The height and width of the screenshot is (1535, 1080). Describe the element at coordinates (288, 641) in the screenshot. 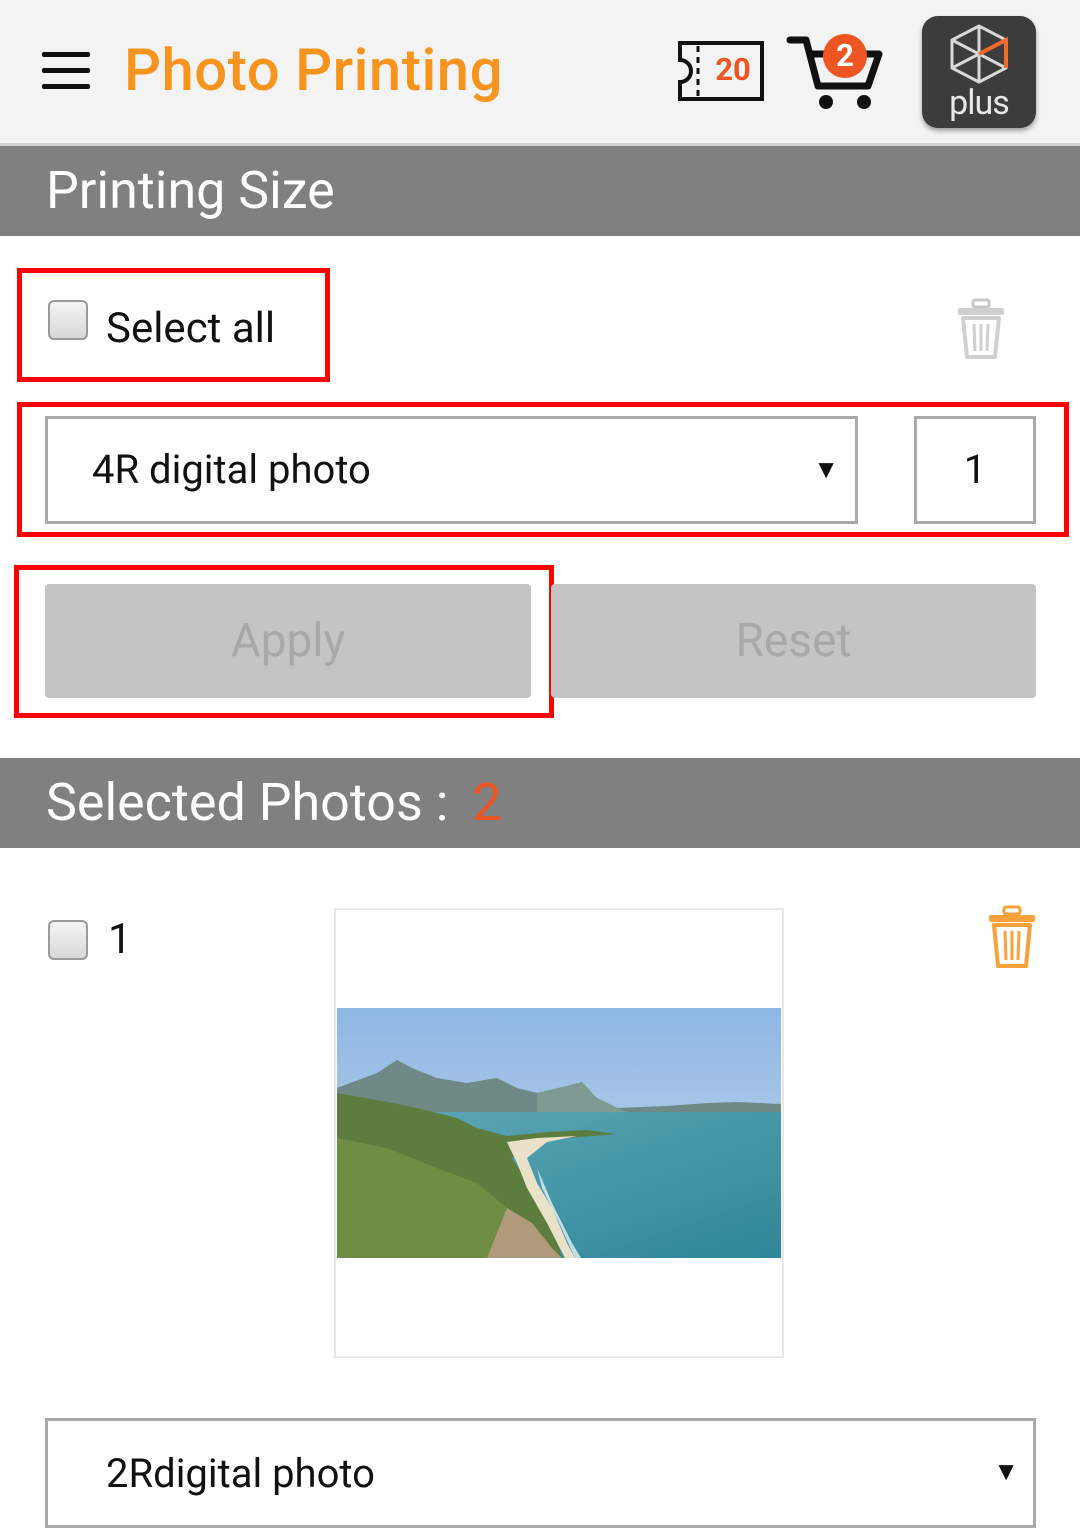

I see `apply-button: Apply` at that location.